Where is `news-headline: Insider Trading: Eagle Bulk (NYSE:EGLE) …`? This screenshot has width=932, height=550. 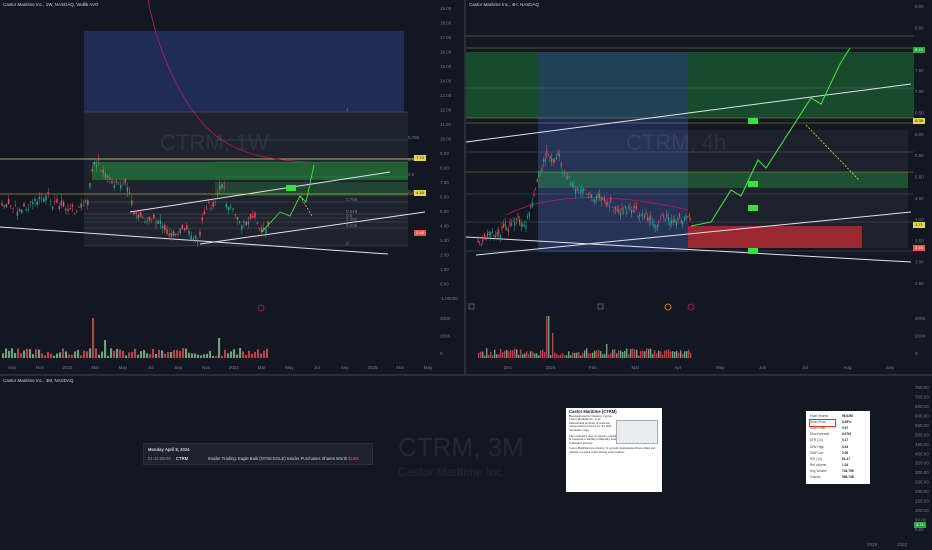 news-headline: Insider Trading: Eagle Bulk (NYSE:EGLE) … is located at coordinates (283, 458).